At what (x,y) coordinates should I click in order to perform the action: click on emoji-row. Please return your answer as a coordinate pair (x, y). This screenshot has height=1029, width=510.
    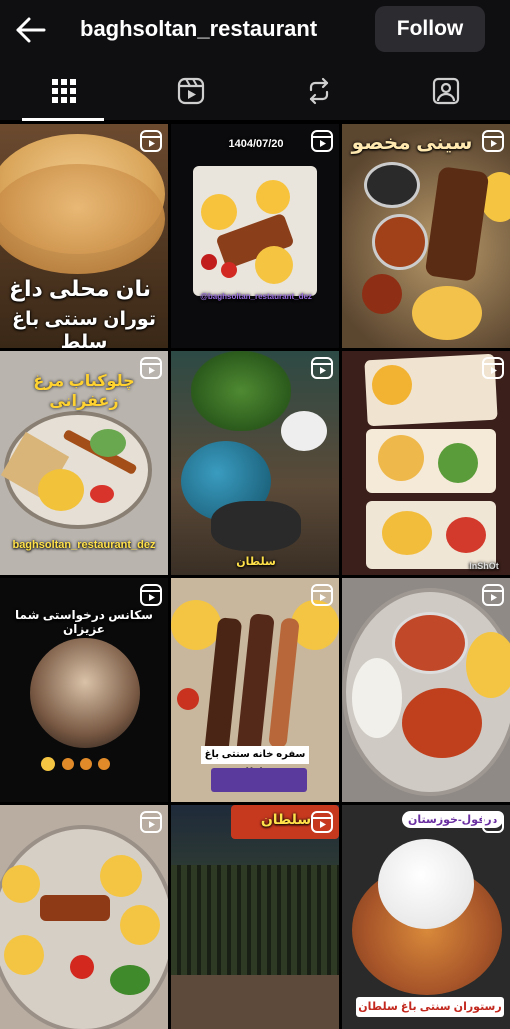
    Looking at the image, I should click on (85, 764).